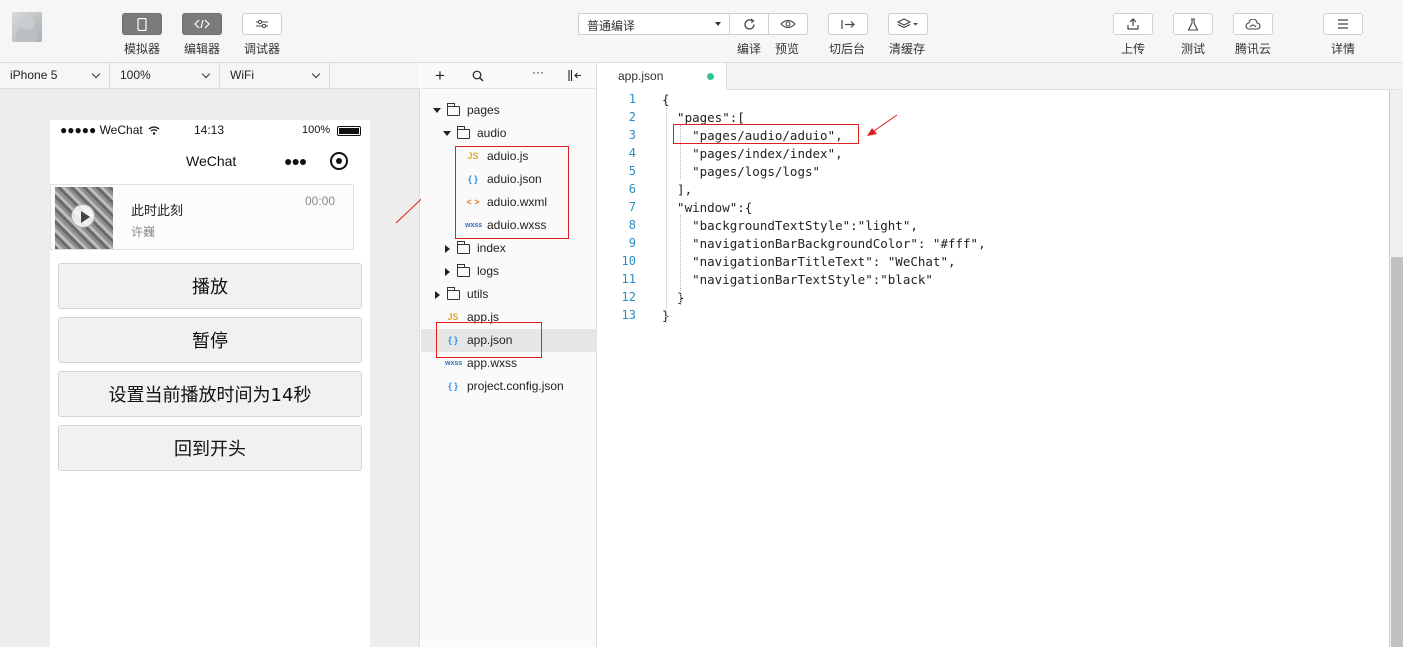 Image resolution: width=1403 pixels, height=647 pixels. I want to click on rewind-start-button: 回到开头, so click(210, 448).